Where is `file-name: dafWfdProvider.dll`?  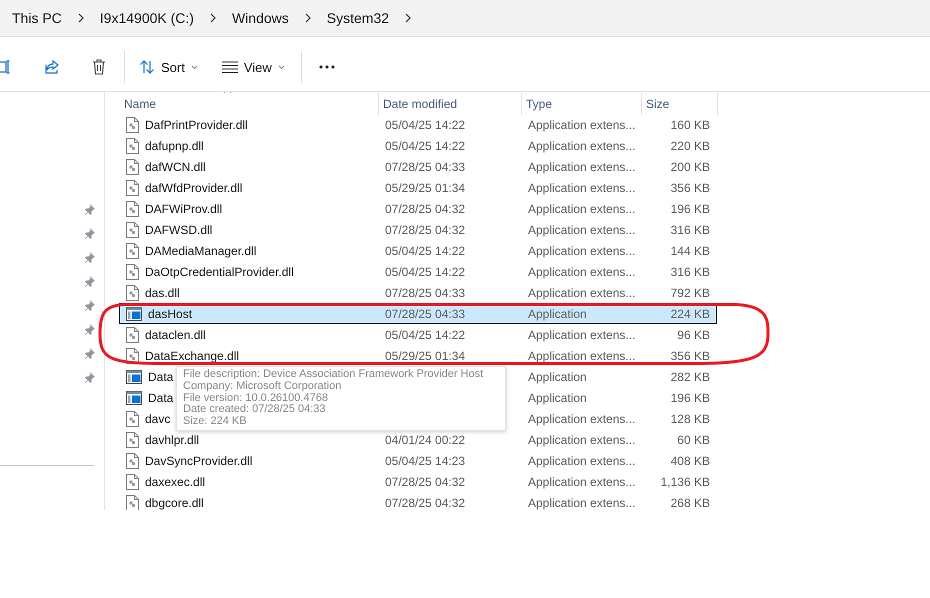 file-name: dafWfdProvider.dll is located at coordinates (193, 187).